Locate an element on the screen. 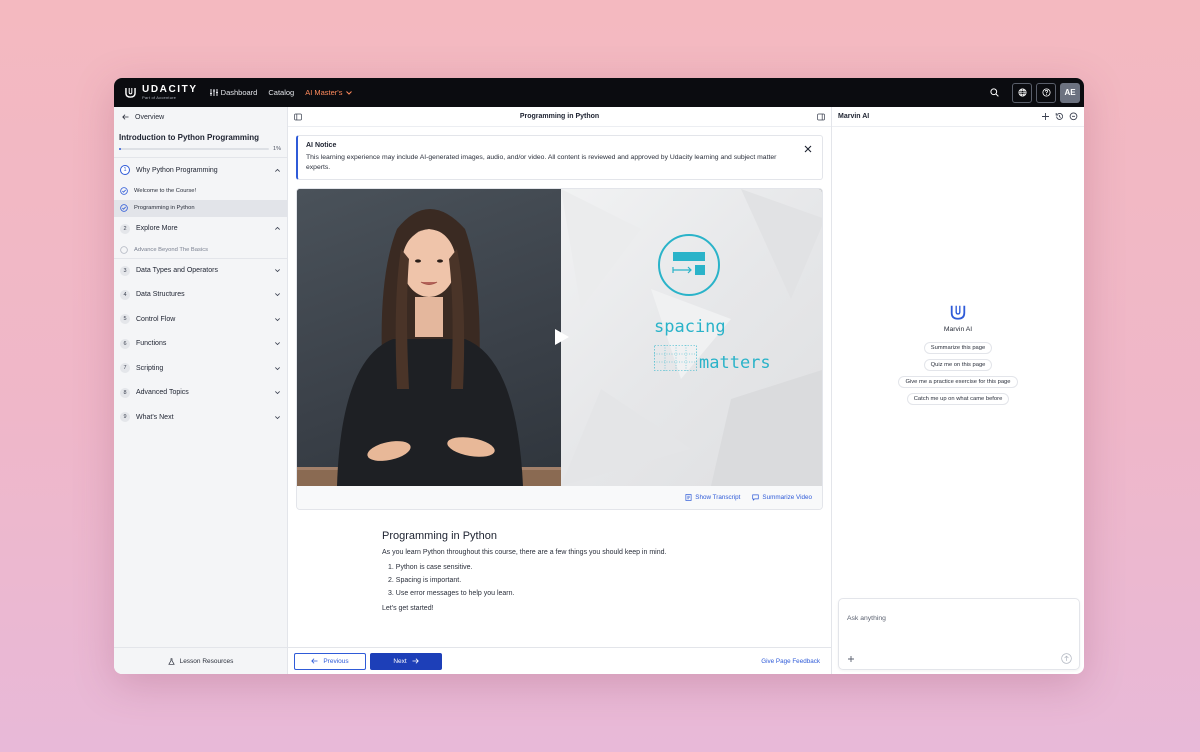 The width and height of the screenshot is (1200, 752). arrow-right-icon is located at coordinates (415, 661).